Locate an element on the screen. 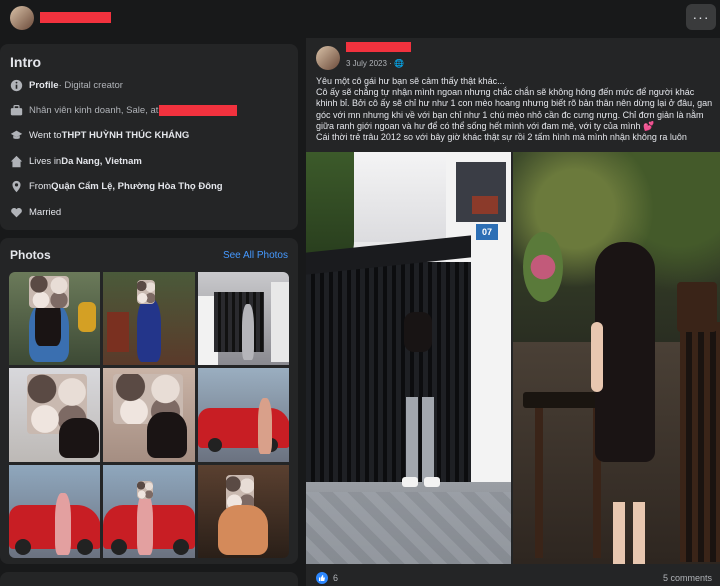  reactions-summary: 6 is located at coordinates (327, 578).